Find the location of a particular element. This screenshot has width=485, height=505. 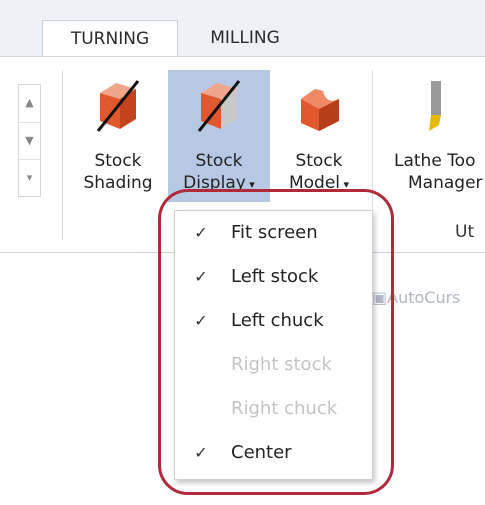

stock-display-label-text: Display is located at coordinates (214, 183).